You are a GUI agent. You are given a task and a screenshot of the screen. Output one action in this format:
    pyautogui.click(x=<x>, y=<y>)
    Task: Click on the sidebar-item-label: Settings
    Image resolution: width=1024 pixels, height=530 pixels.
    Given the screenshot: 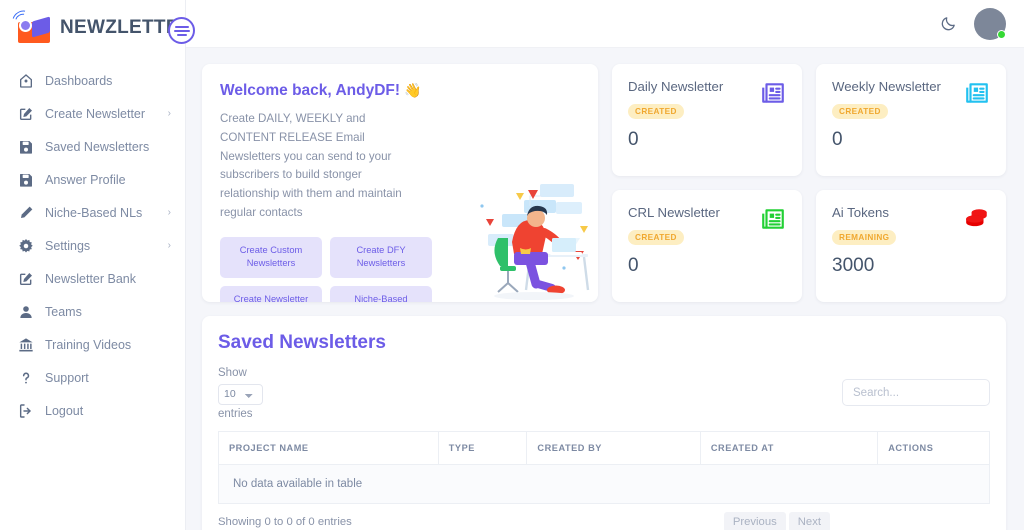 What is the action you would take?
    pyautogui.click(x=68, y=245)
    